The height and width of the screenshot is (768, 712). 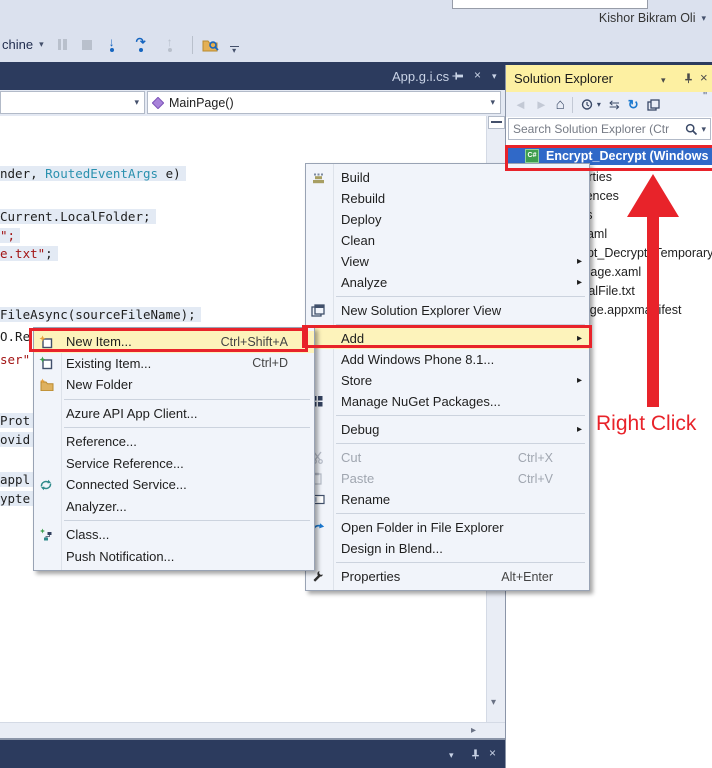 I want to click on code-line: FileAsync(sourceFileName);, so click(x=100, y=314).